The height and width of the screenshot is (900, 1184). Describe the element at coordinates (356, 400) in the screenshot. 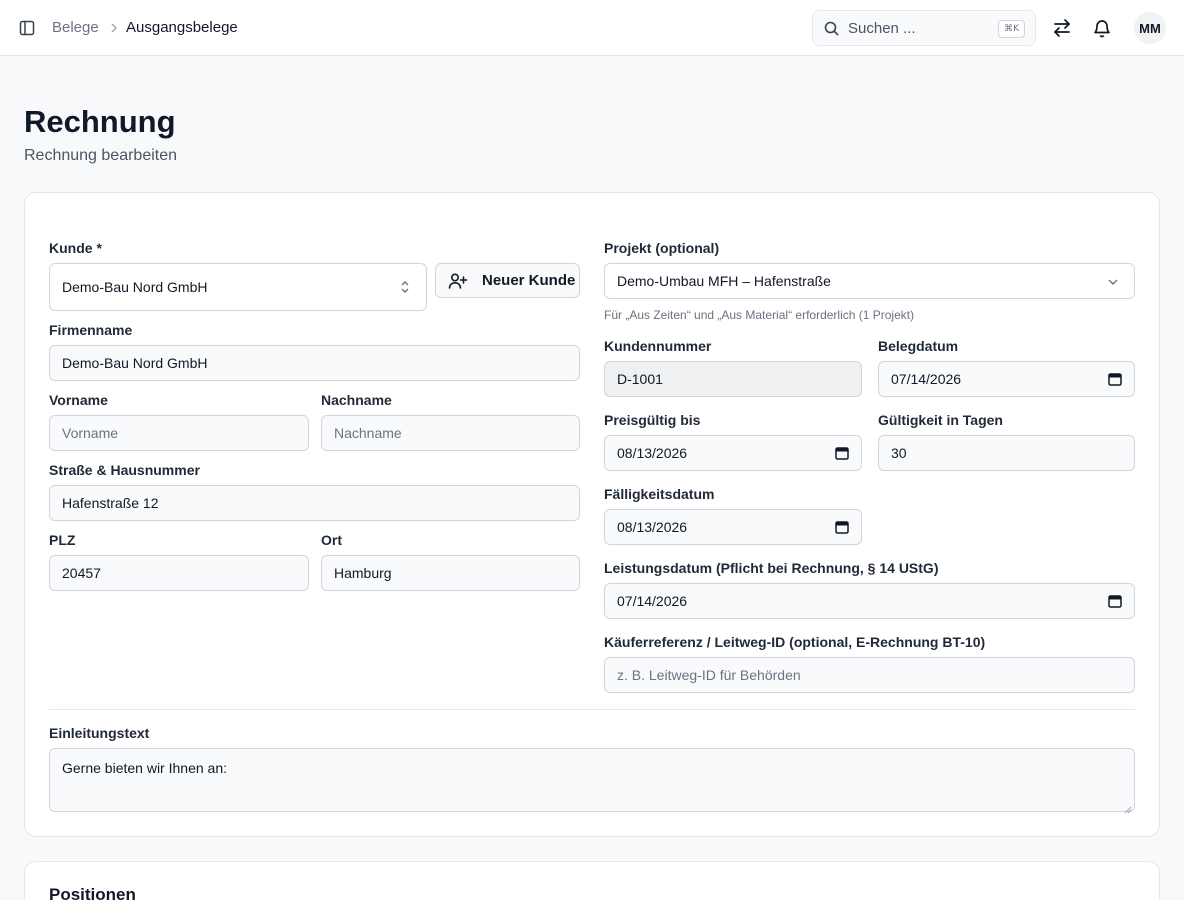

I see `last-name-label: Nachname` at that location.